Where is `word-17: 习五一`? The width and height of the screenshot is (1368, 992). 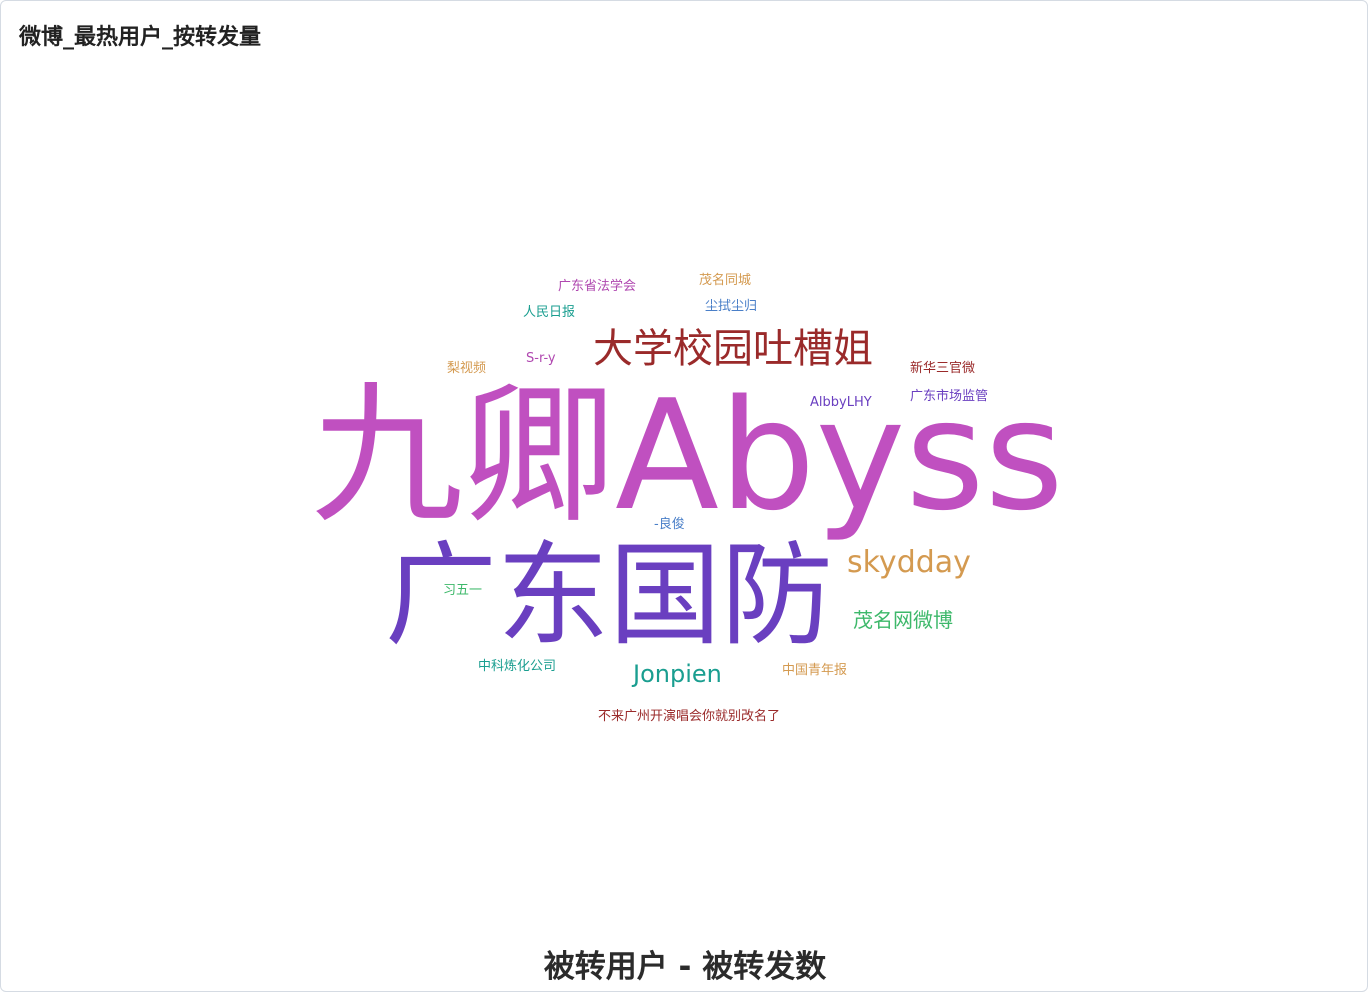
word-17: 习五一 is located at coordinates (463, 590).